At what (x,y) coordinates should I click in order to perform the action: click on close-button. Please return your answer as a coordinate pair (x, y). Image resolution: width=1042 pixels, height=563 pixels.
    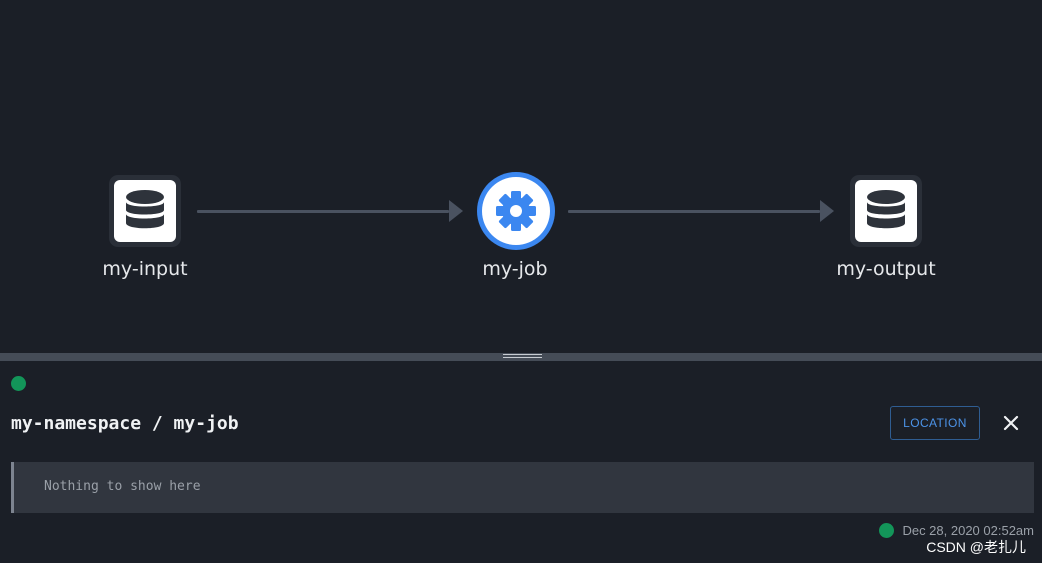
    Looking at the image, I should click on (1011, 423).